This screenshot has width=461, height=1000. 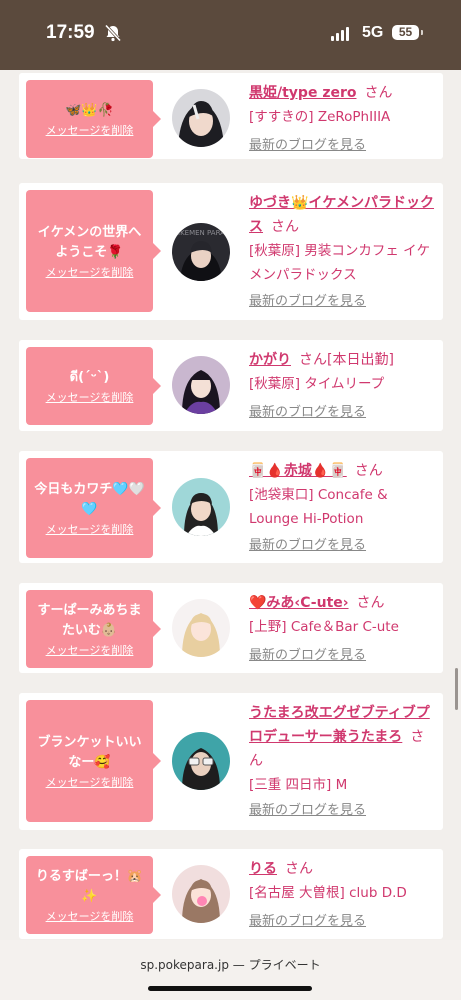 What do you see at coordinates (360, 360) in the screenshot?
I see `status-text: [本日出勤]` at bounding box center [360, 360].